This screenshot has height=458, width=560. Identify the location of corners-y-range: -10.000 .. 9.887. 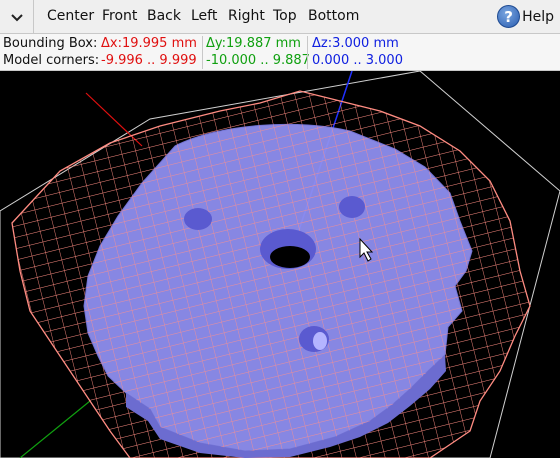
(258, 60).